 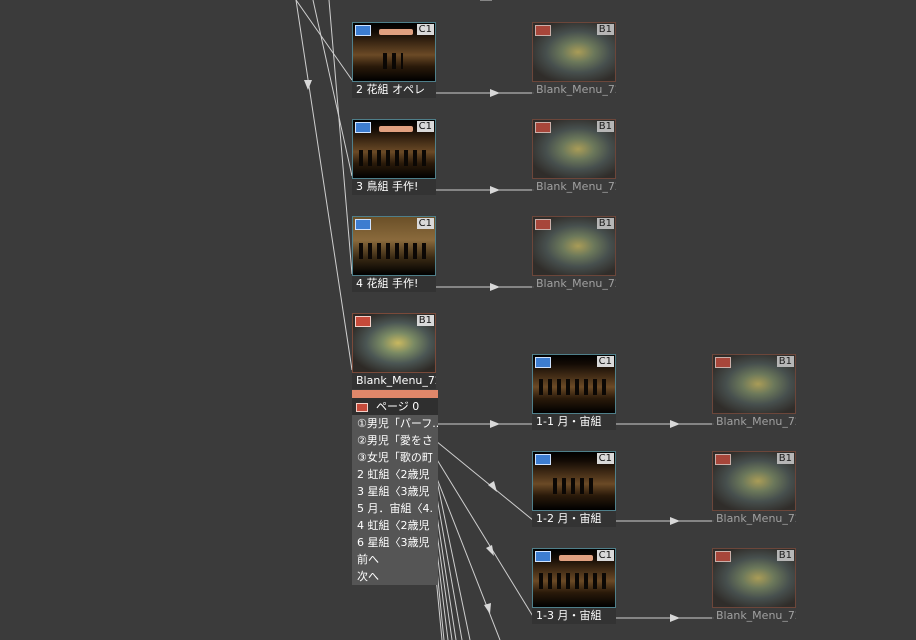 I want to click on menu-button-item: ③女児「歌の町, so click(x=395, y=457).